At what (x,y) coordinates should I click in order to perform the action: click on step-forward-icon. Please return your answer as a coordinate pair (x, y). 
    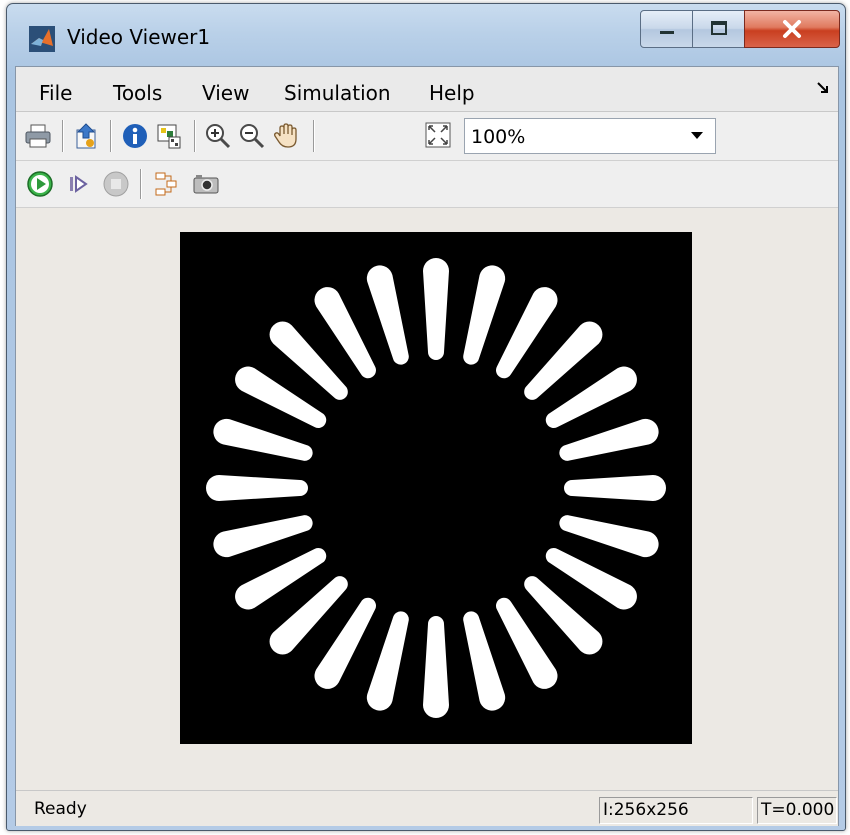
    Looking at the image, I should click on (78, 184).